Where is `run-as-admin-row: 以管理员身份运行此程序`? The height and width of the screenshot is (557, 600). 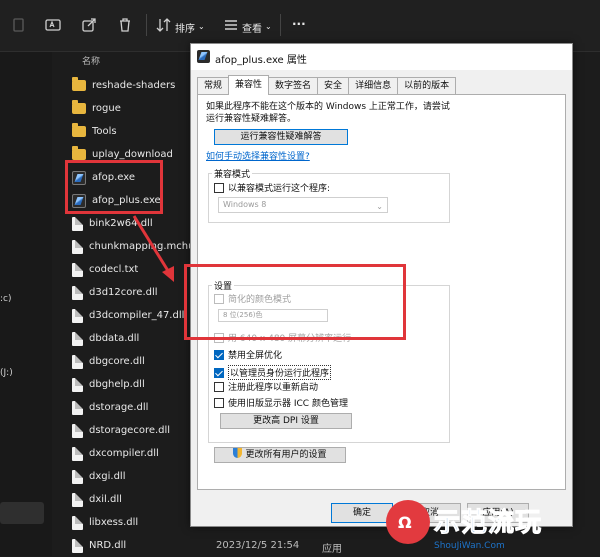 run-as-admin-row: 以管理员身份运行此程序 is located at coordinates (273, 372).